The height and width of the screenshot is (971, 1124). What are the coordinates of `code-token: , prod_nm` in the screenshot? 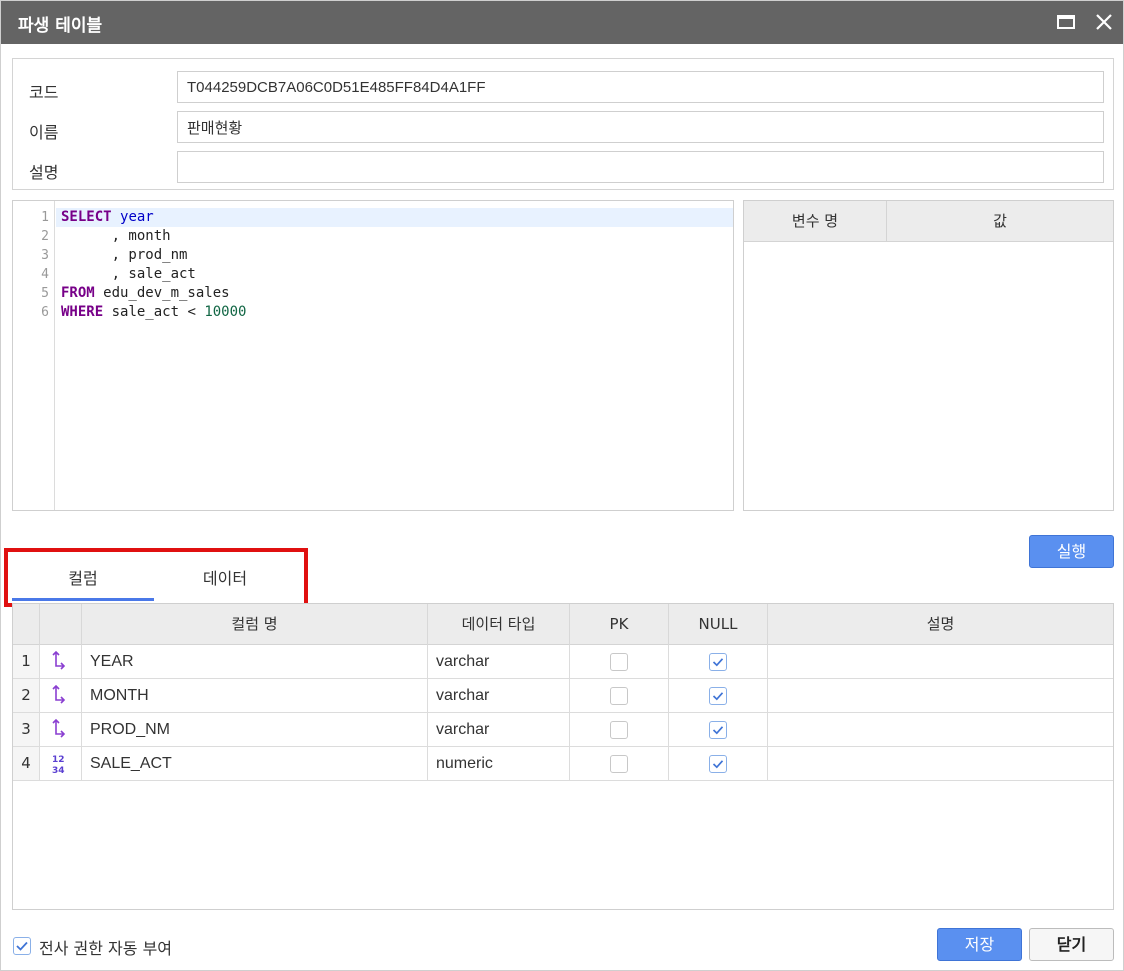 It's located at (124, 255).